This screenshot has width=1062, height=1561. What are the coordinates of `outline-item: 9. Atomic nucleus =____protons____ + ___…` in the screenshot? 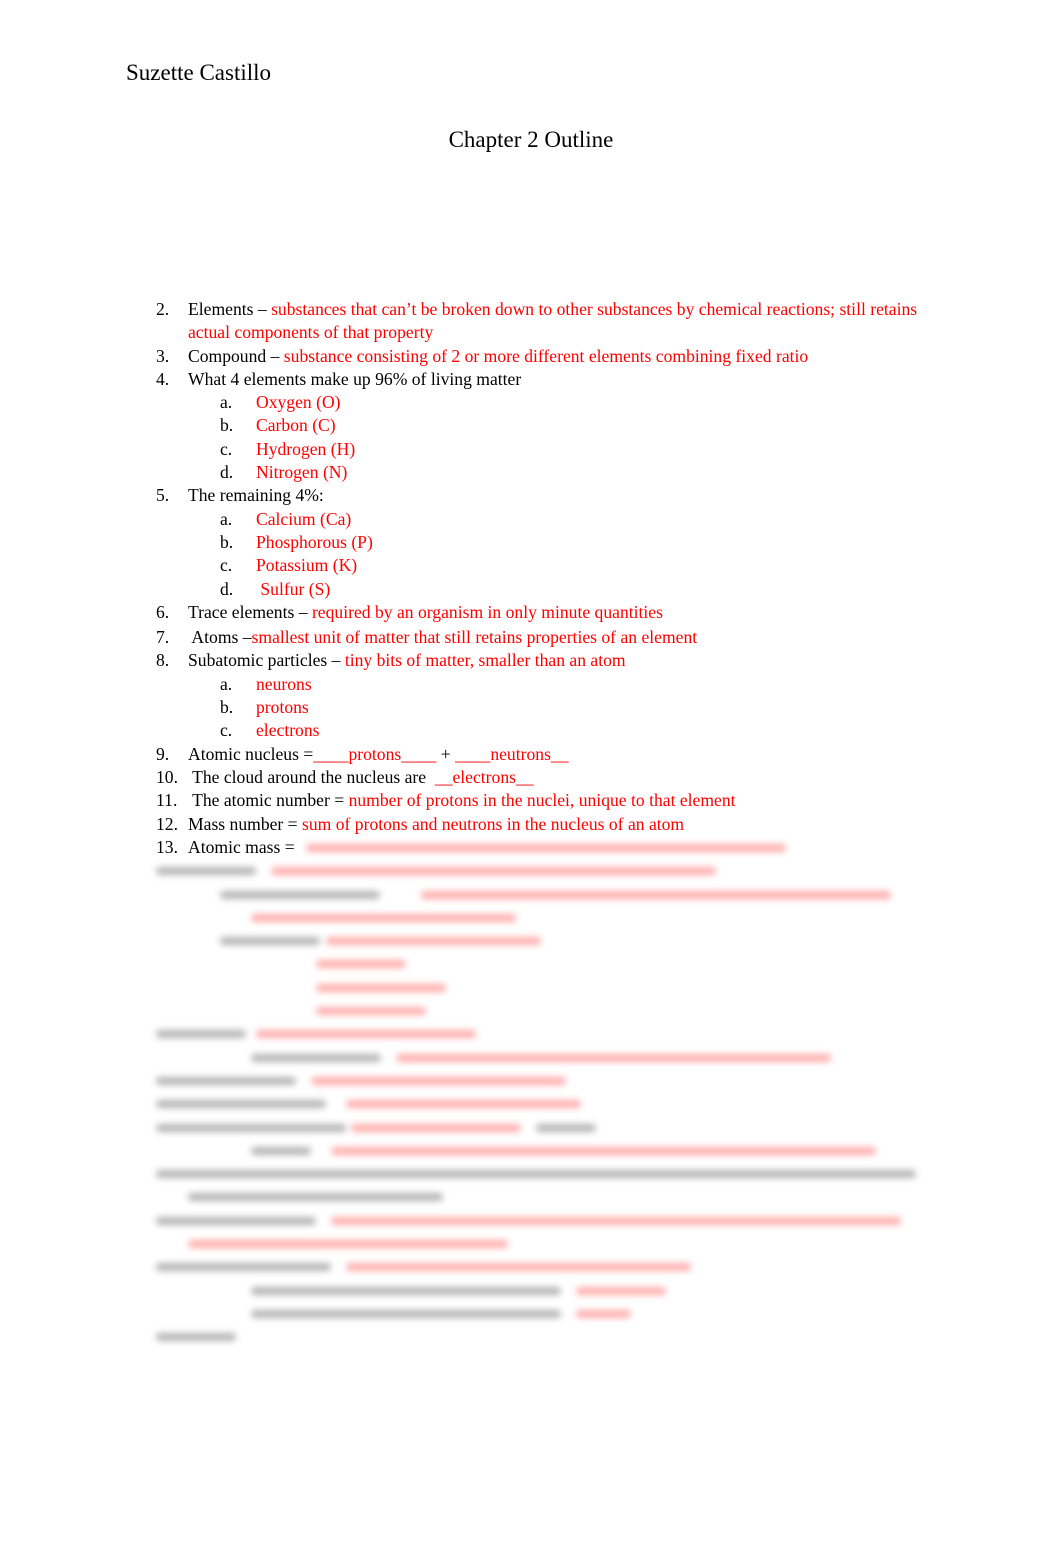 It's located at (546, 754).